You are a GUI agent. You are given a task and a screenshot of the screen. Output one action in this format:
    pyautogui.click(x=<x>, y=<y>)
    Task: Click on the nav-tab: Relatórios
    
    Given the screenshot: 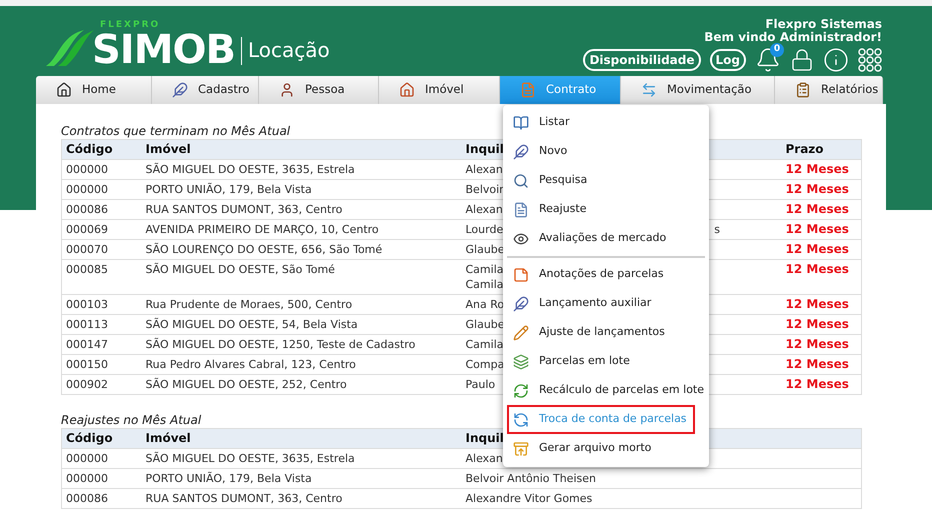 What is the action you would take?
    pyautogui.click(x=829, y=90)
    